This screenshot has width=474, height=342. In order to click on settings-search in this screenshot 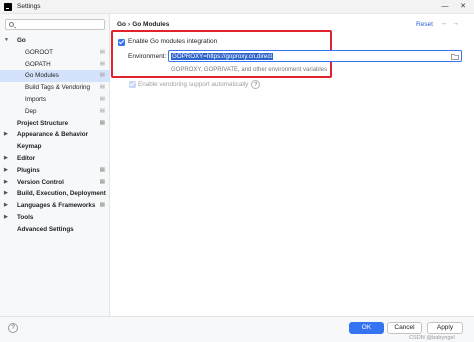, I will do `click(55, 24)`.